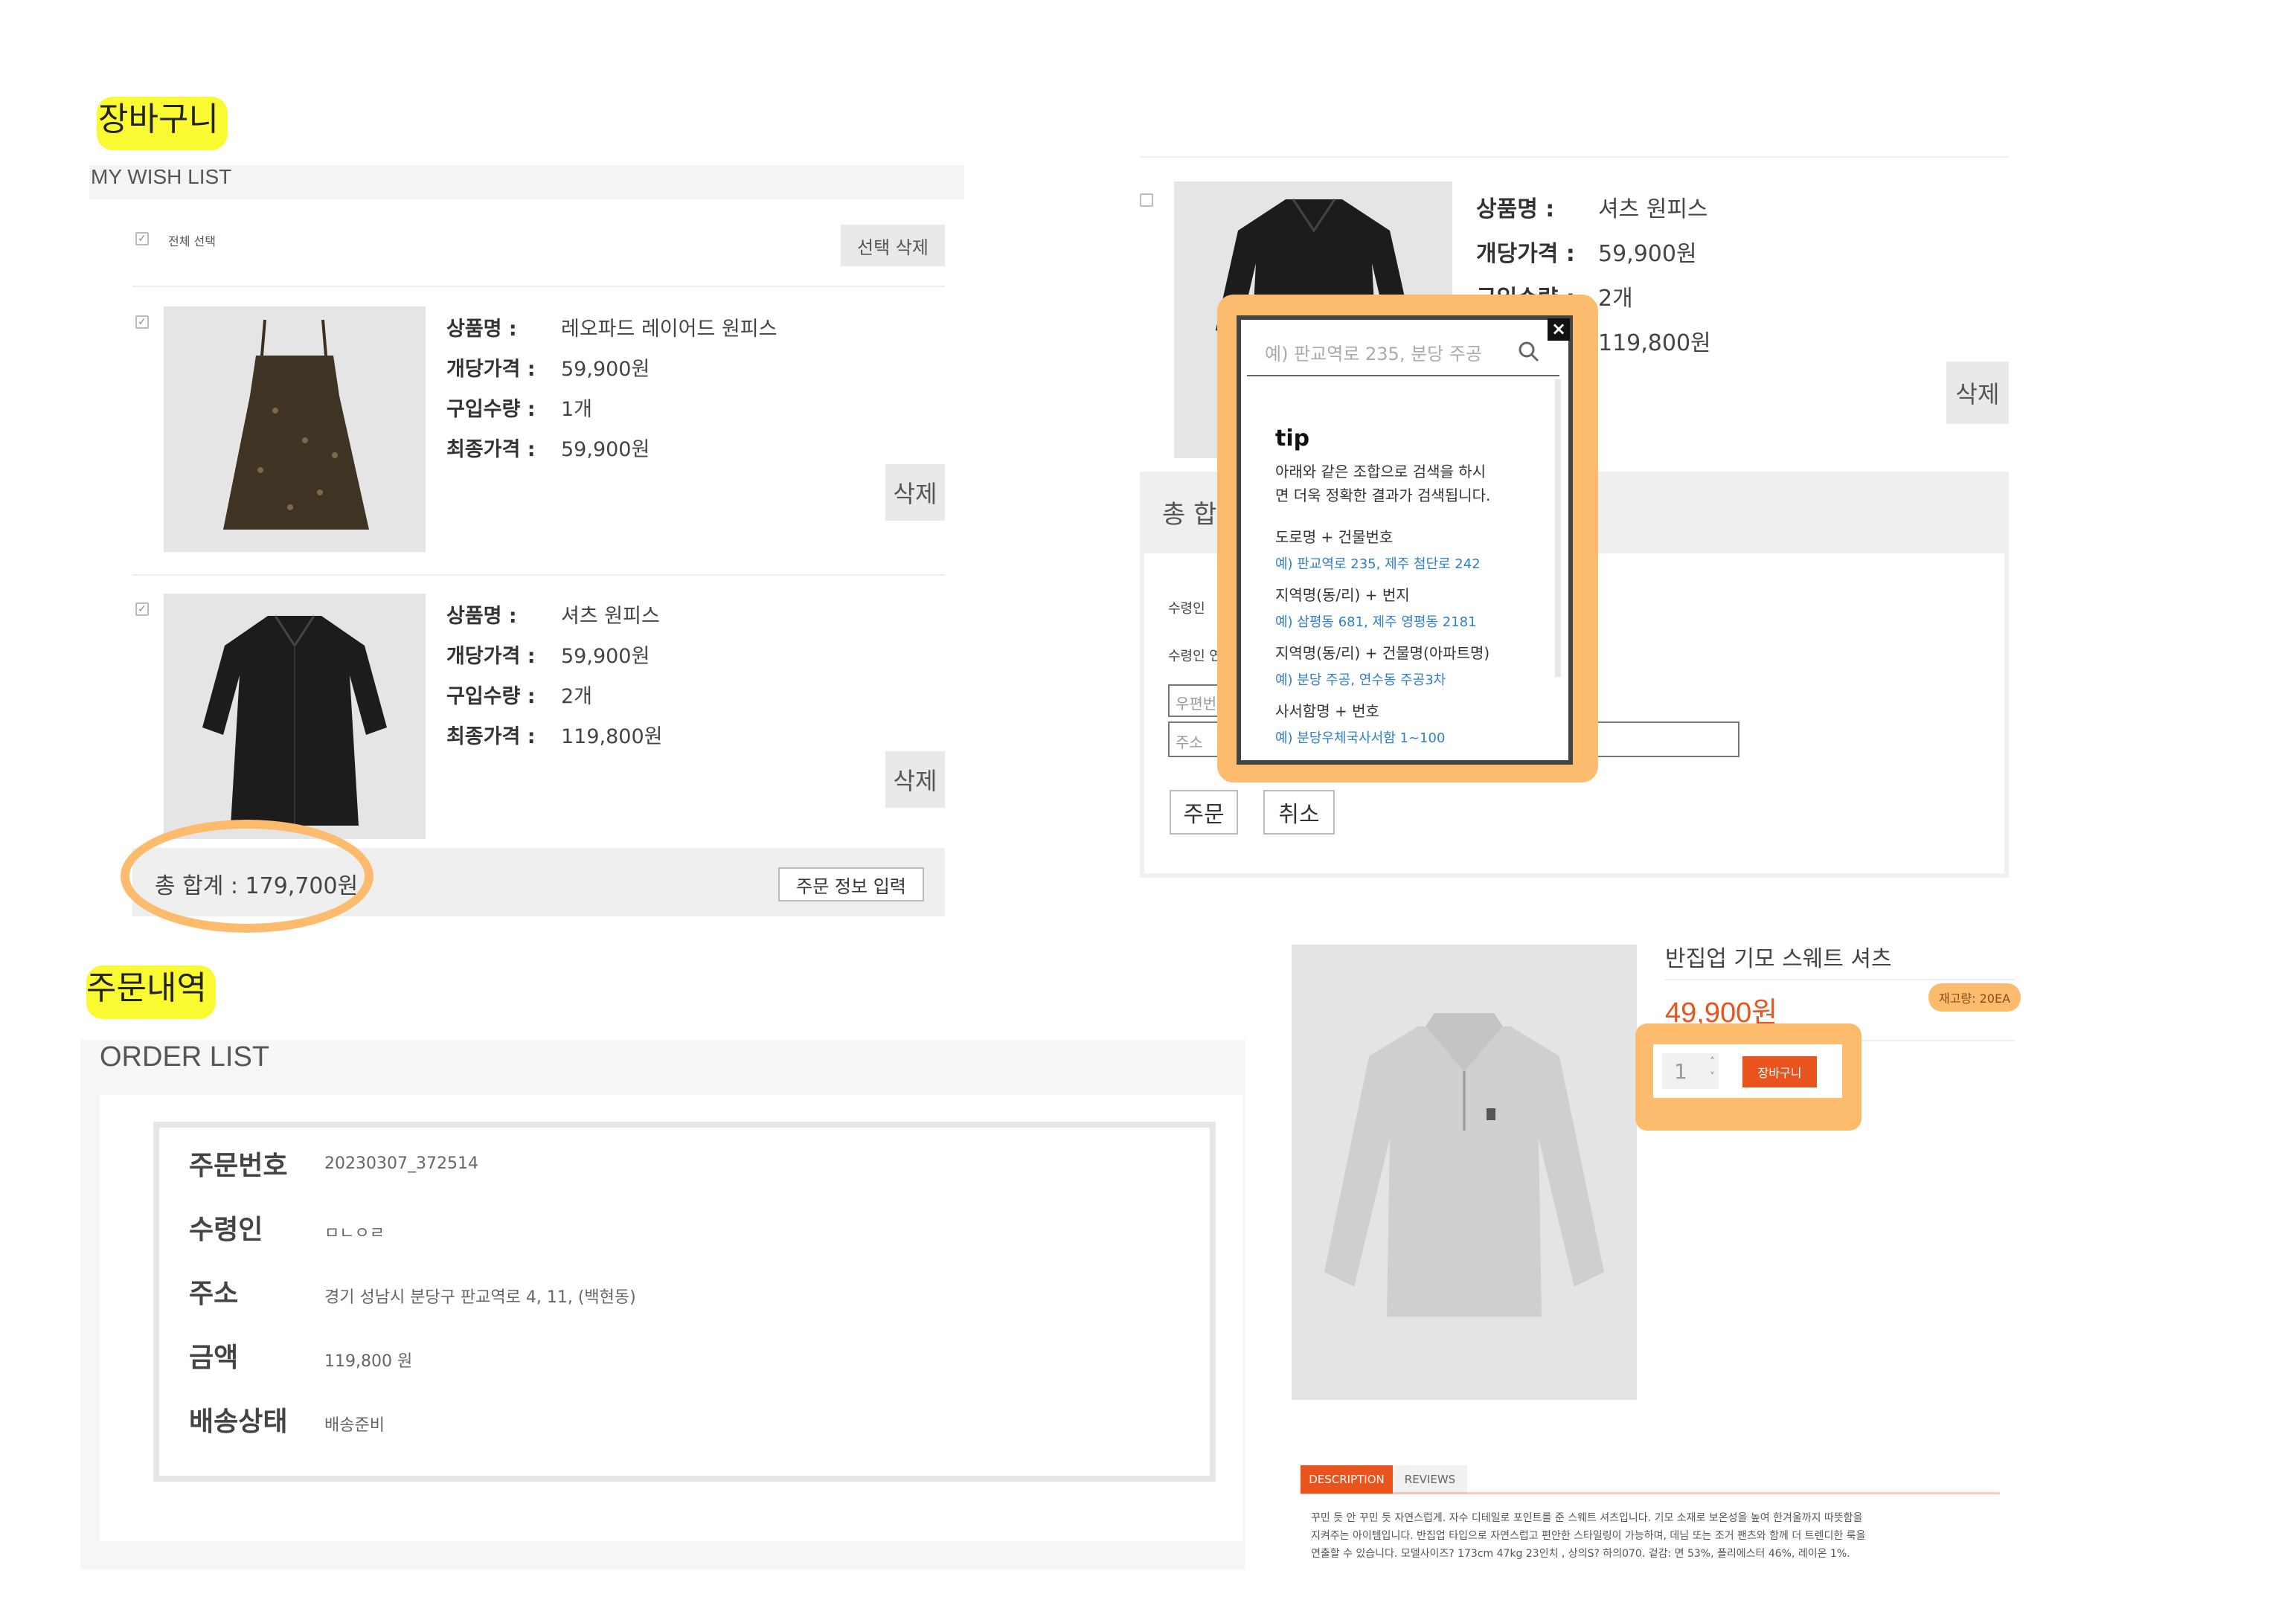  I want to click on order-list-title: ORDER LIST, so click(185, 1057).